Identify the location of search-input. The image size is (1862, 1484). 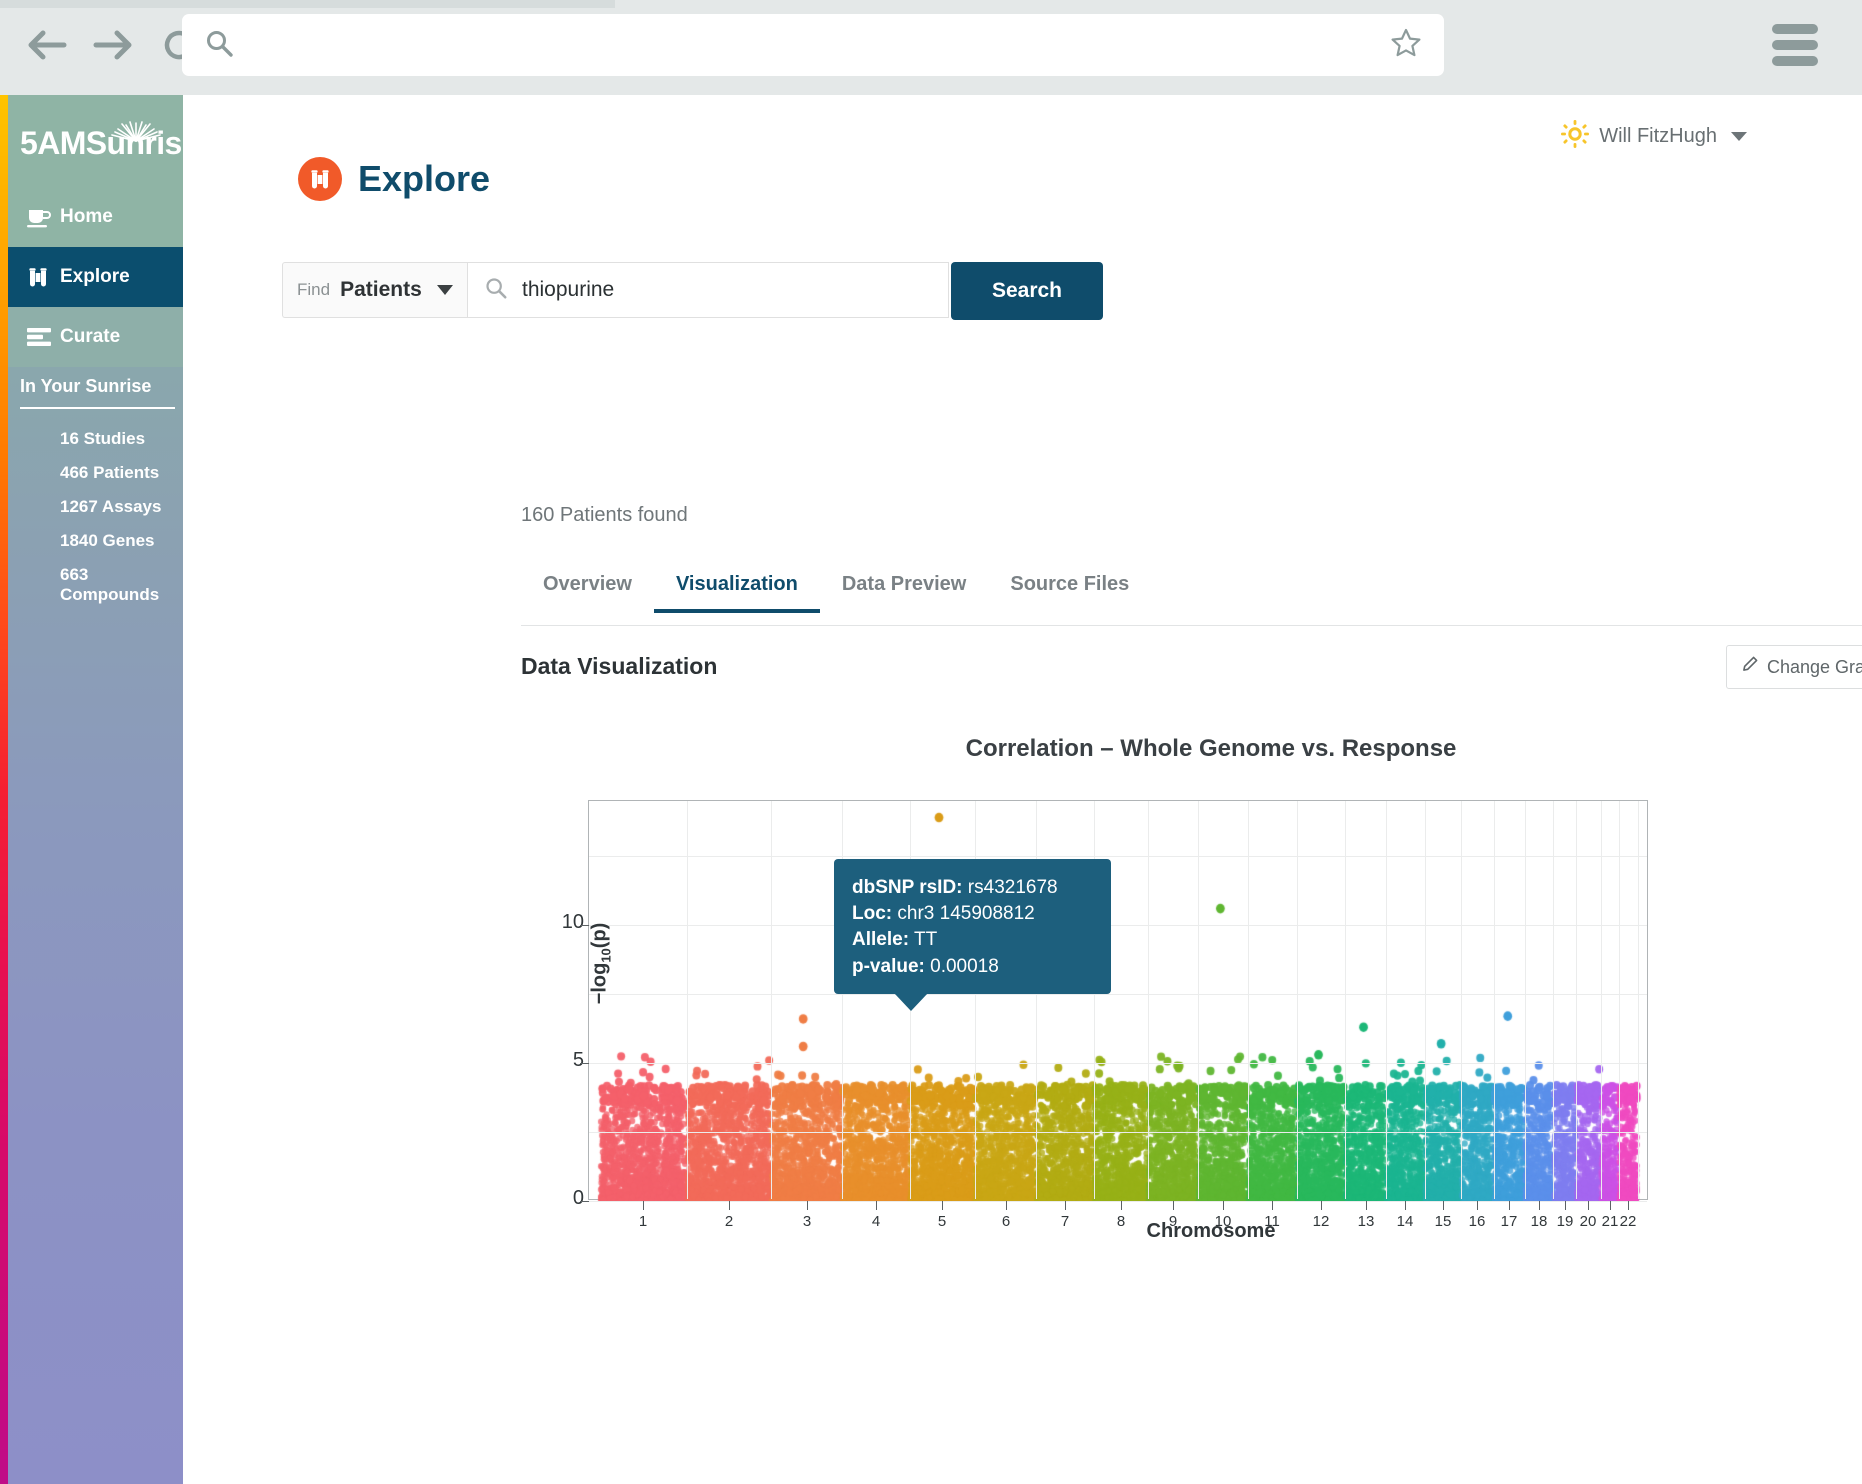
(726, 290).